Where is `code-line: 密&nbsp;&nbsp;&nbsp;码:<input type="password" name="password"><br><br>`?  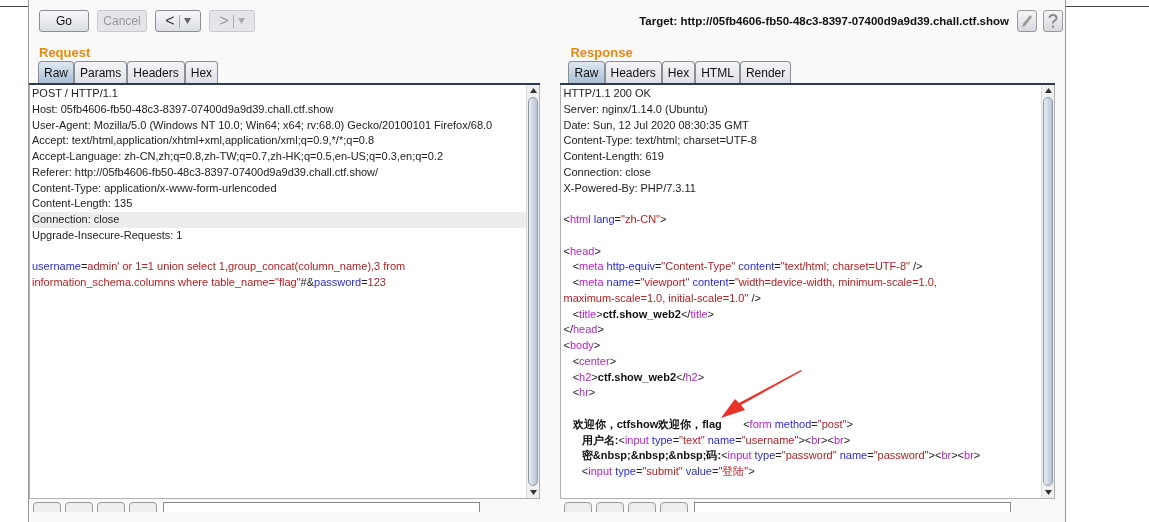
code-line: 密&nbsp;&nbsp;&nbsp;码:<input type="password" name="password"><br><br> is located at coordinates (781, 456).